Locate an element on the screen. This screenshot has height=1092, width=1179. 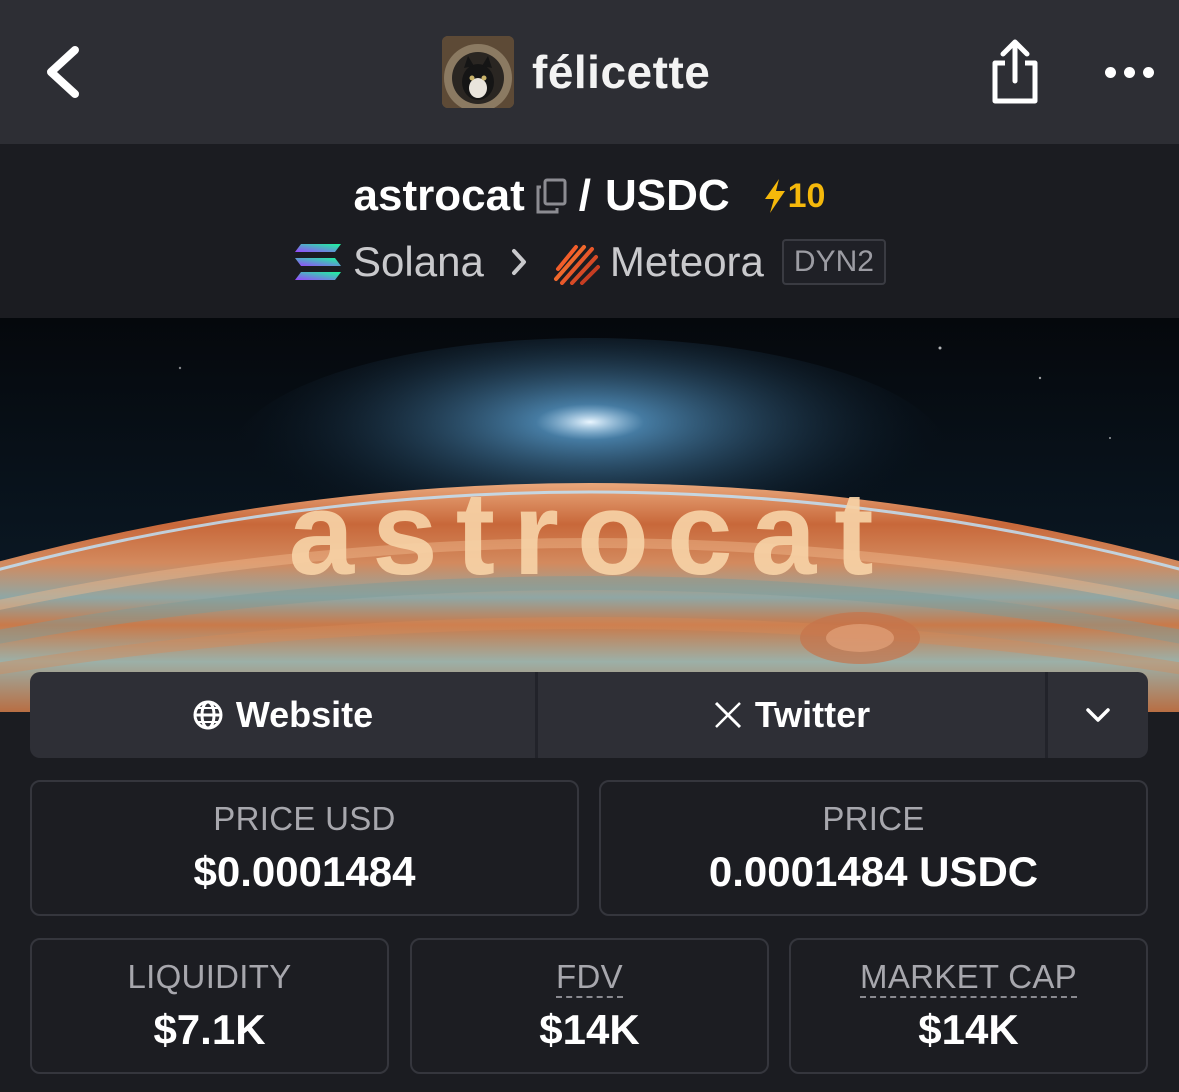
twitter-button: Twitter is located at coordinates (793, 715).